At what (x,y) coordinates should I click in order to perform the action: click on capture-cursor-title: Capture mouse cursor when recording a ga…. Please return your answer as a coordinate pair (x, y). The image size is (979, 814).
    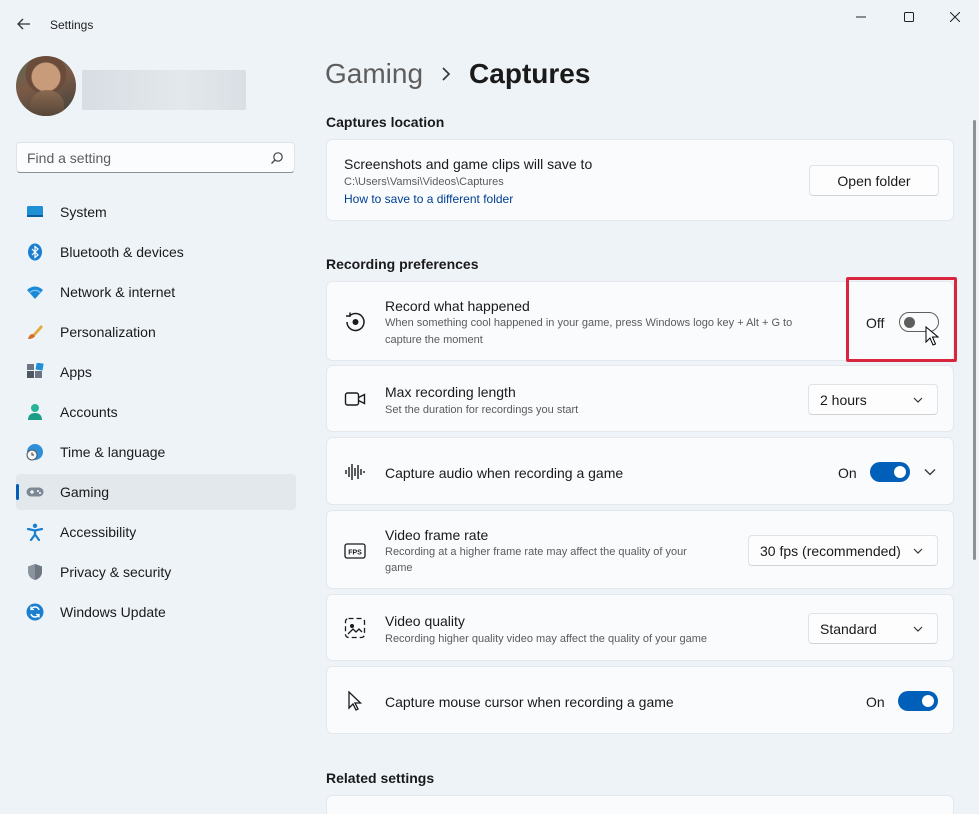
    Looking at the image, I should click on (529, 702).